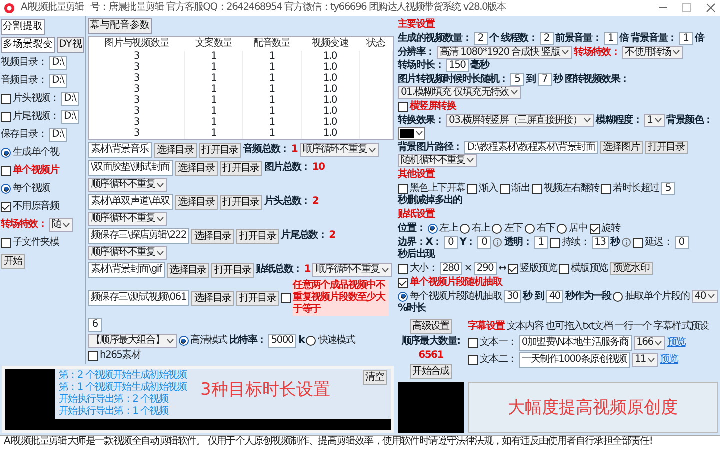  What do you see at coordinates (572, 228) in the screenshot?
I see `radio-button: 居中` at bounding box center [572, 228].